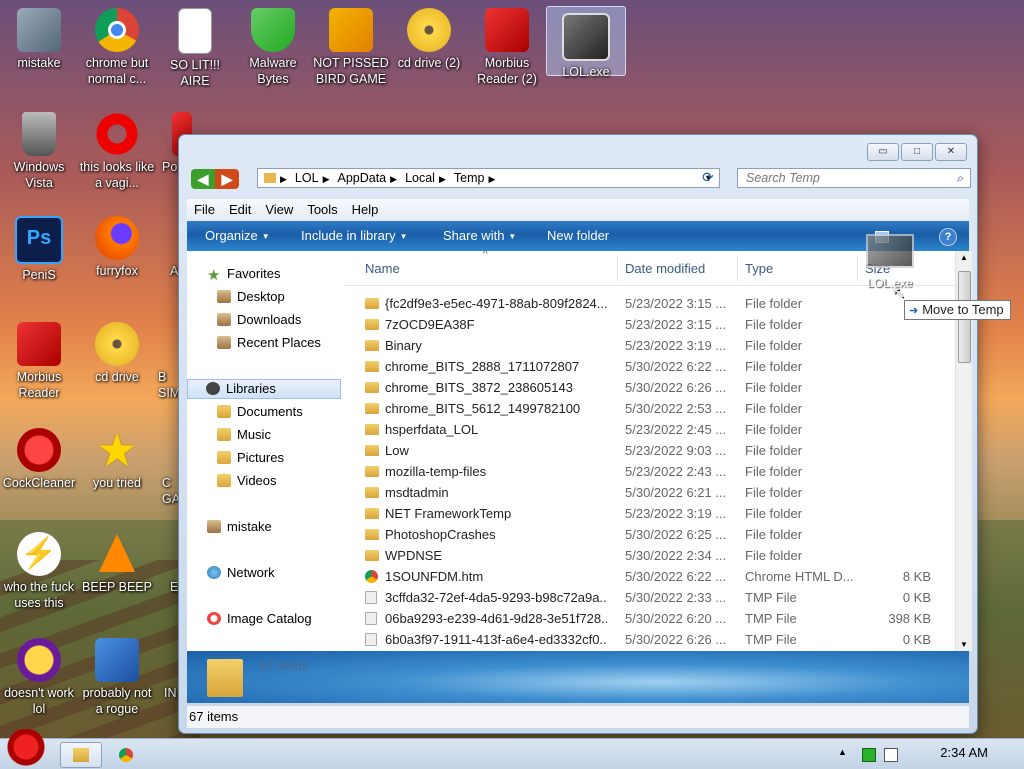 This screenshot has width=1024, height=769. I want to click on desktop-icon-partial-b: B SIM, so click(160, 361).